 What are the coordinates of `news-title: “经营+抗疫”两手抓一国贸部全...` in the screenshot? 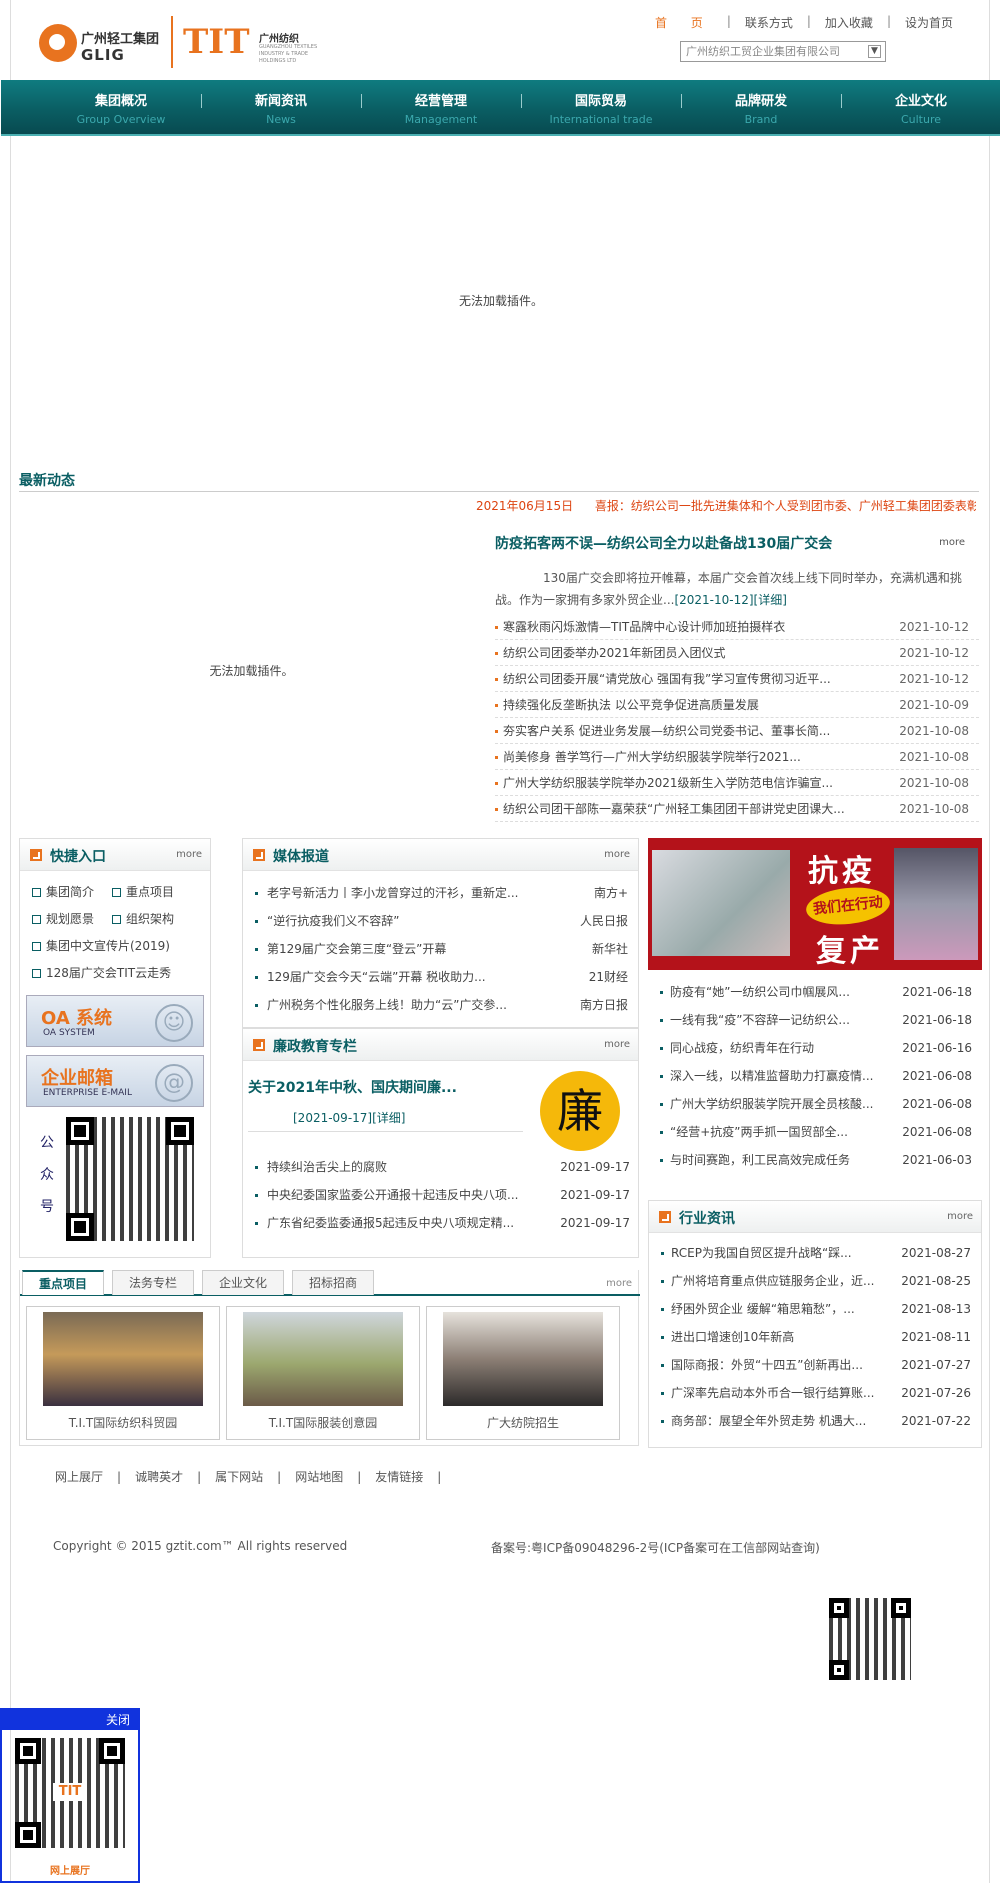 It's located at (781, 1132).